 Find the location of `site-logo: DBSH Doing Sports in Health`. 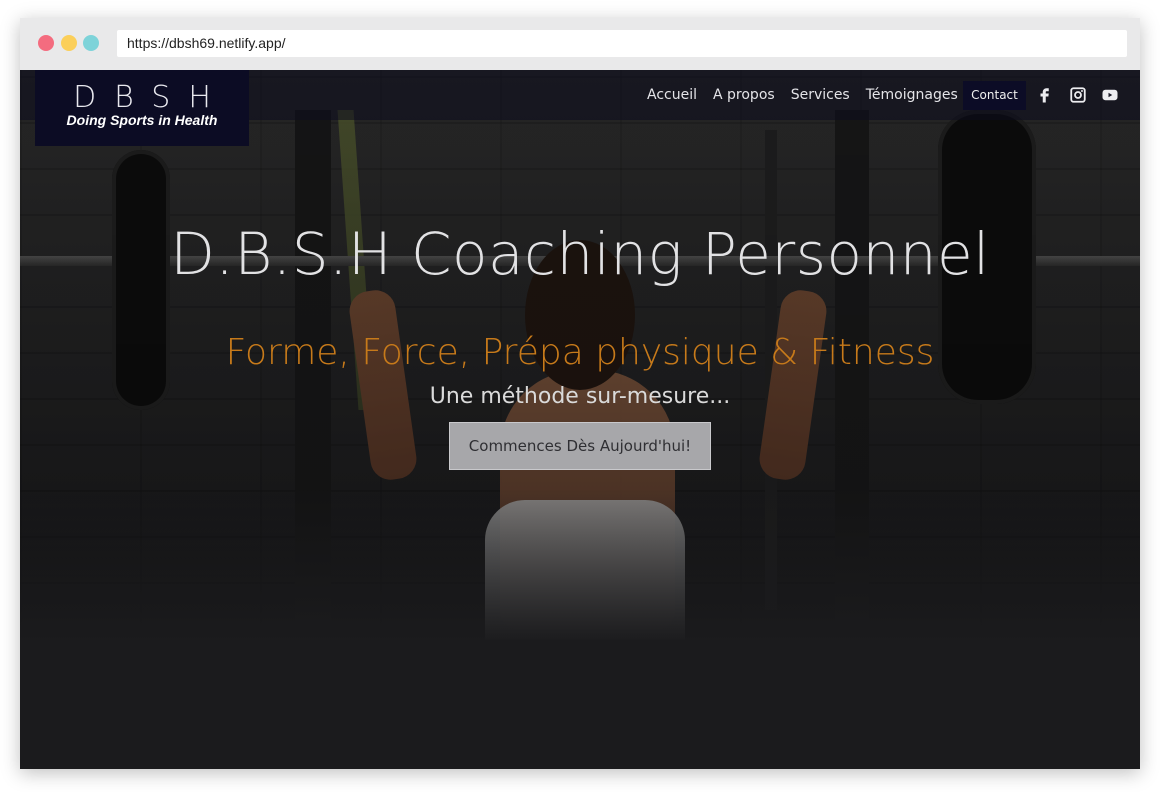

site-logo: DBSH Doing Sports in Health is located at coordinates (142, 108).